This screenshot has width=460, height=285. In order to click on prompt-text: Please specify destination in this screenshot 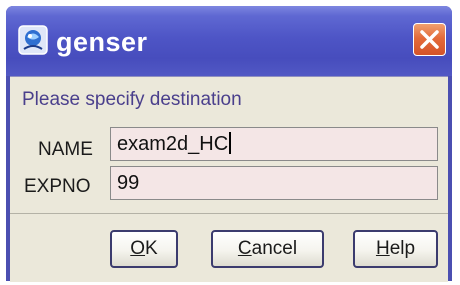, I will do `click(132, 99)`.